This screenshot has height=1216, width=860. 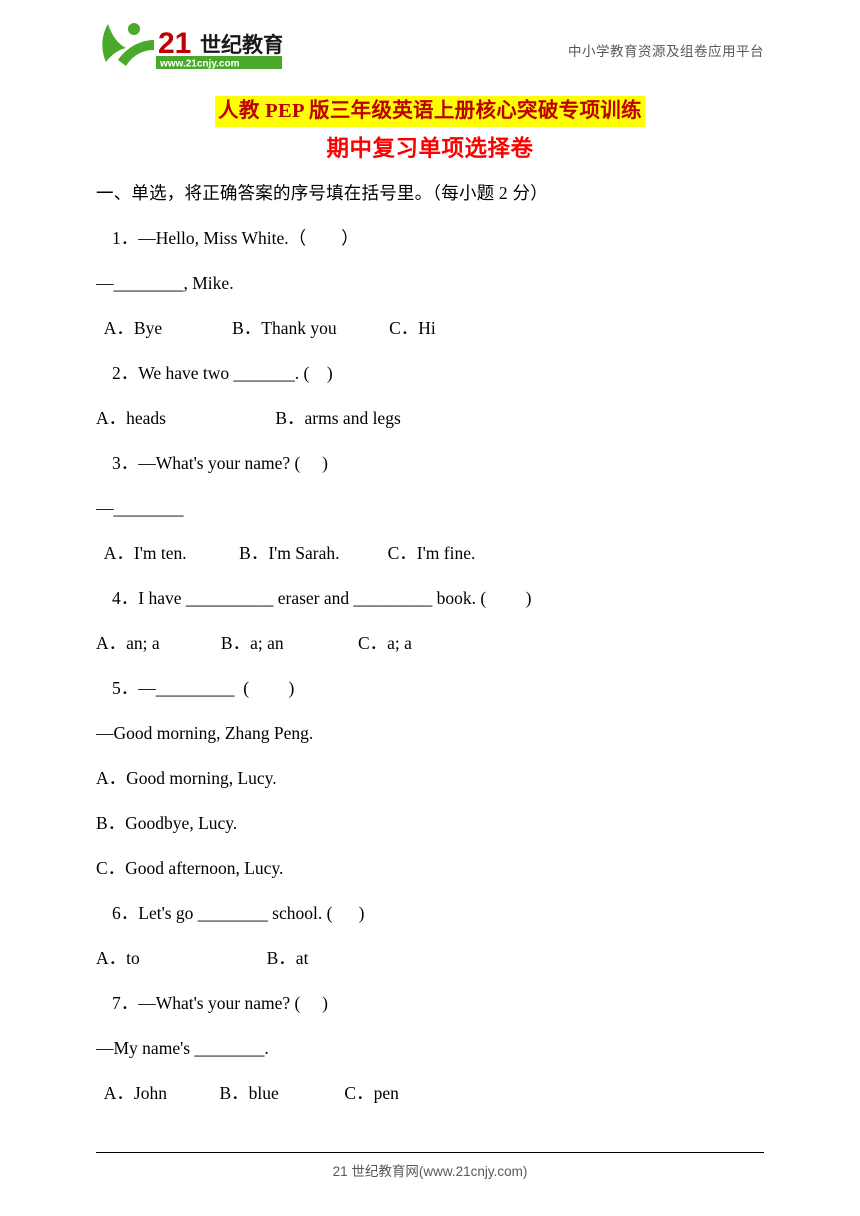 What do you see at coordinates (186, 778) in the screenshot?
I see `question-5-option-a: A．Good morning, Lucy.` at bounding box center [186, 778].